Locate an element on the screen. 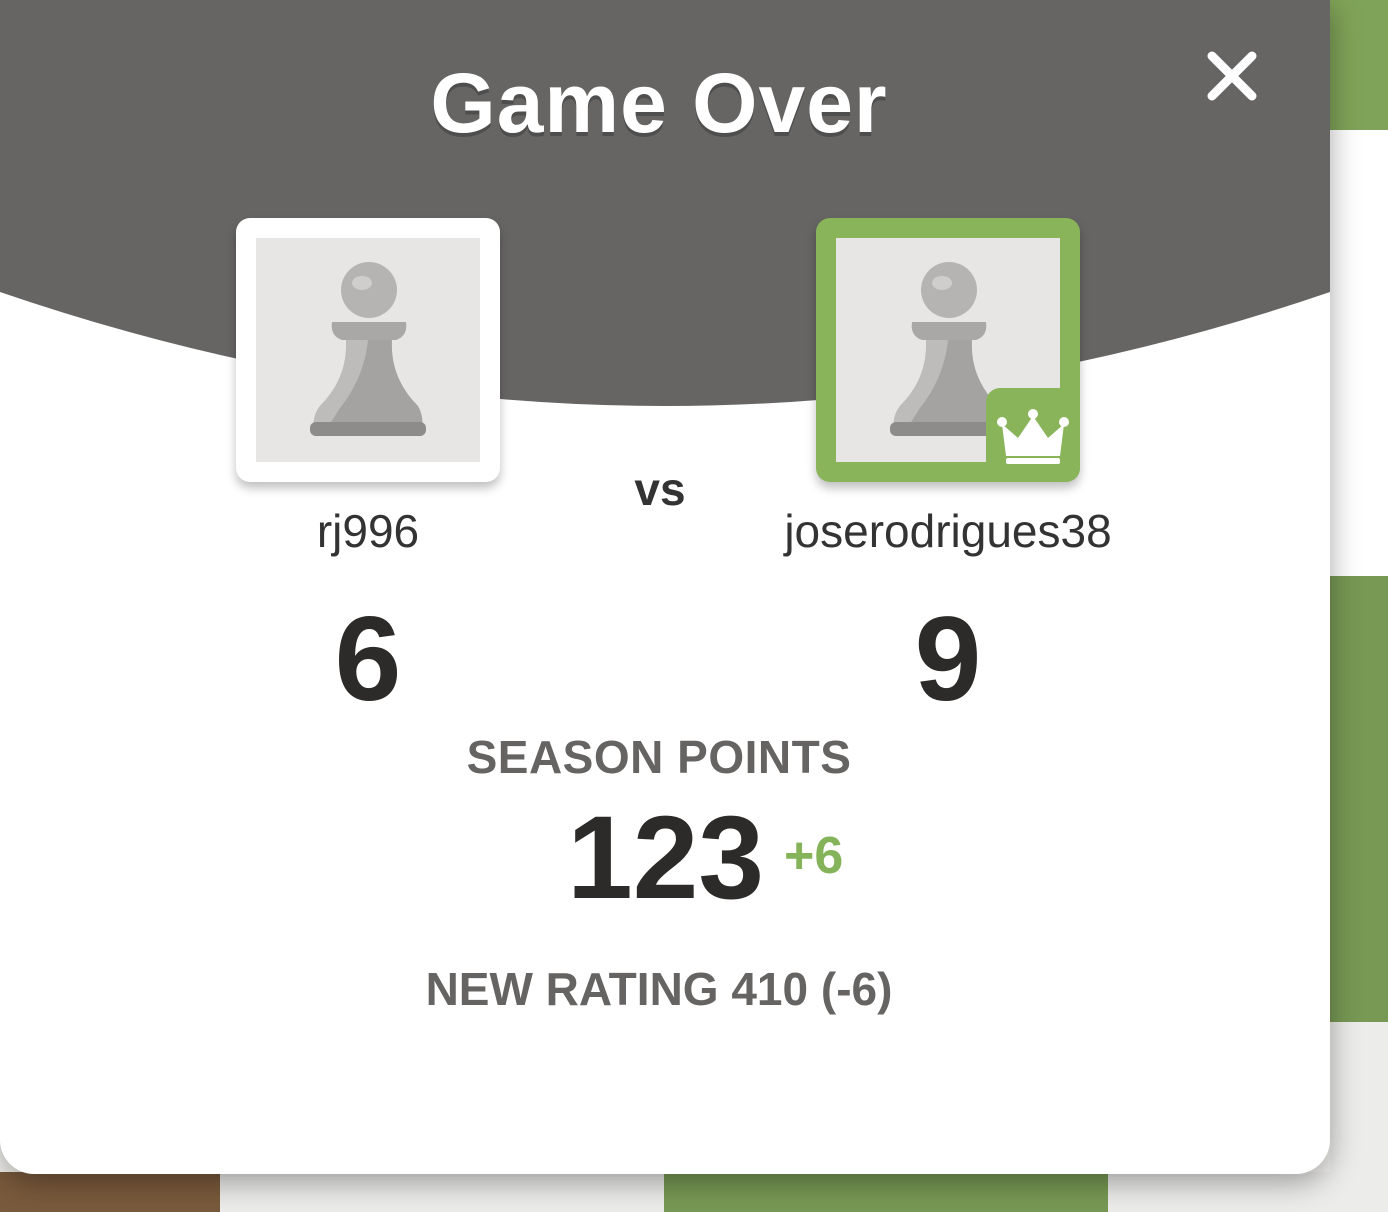  close-icon is located at coordinates (1232, 76).